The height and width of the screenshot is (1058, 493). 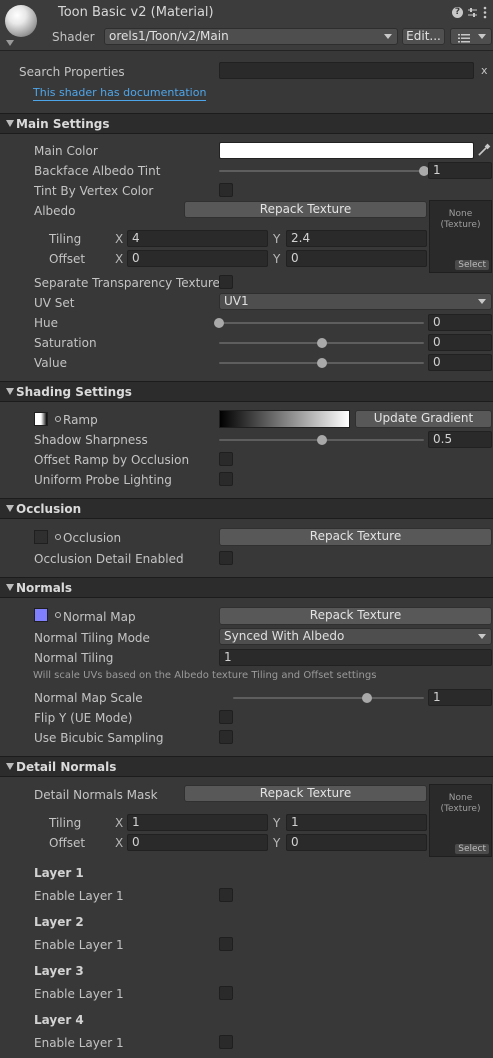 What do you see at coordinates (79, 1043) in the screenshot?
I see `layer-4-enable-label: Enable Layer 1` at bounding box center [79, 1043].